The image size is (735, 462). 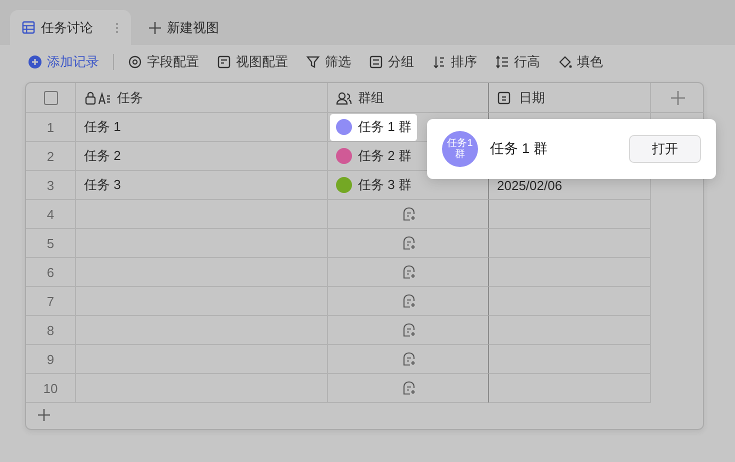 What do you see at coordinates (51, 301) in the screenshot?
I see `row-number: 7` at bounding box center [51, 301].